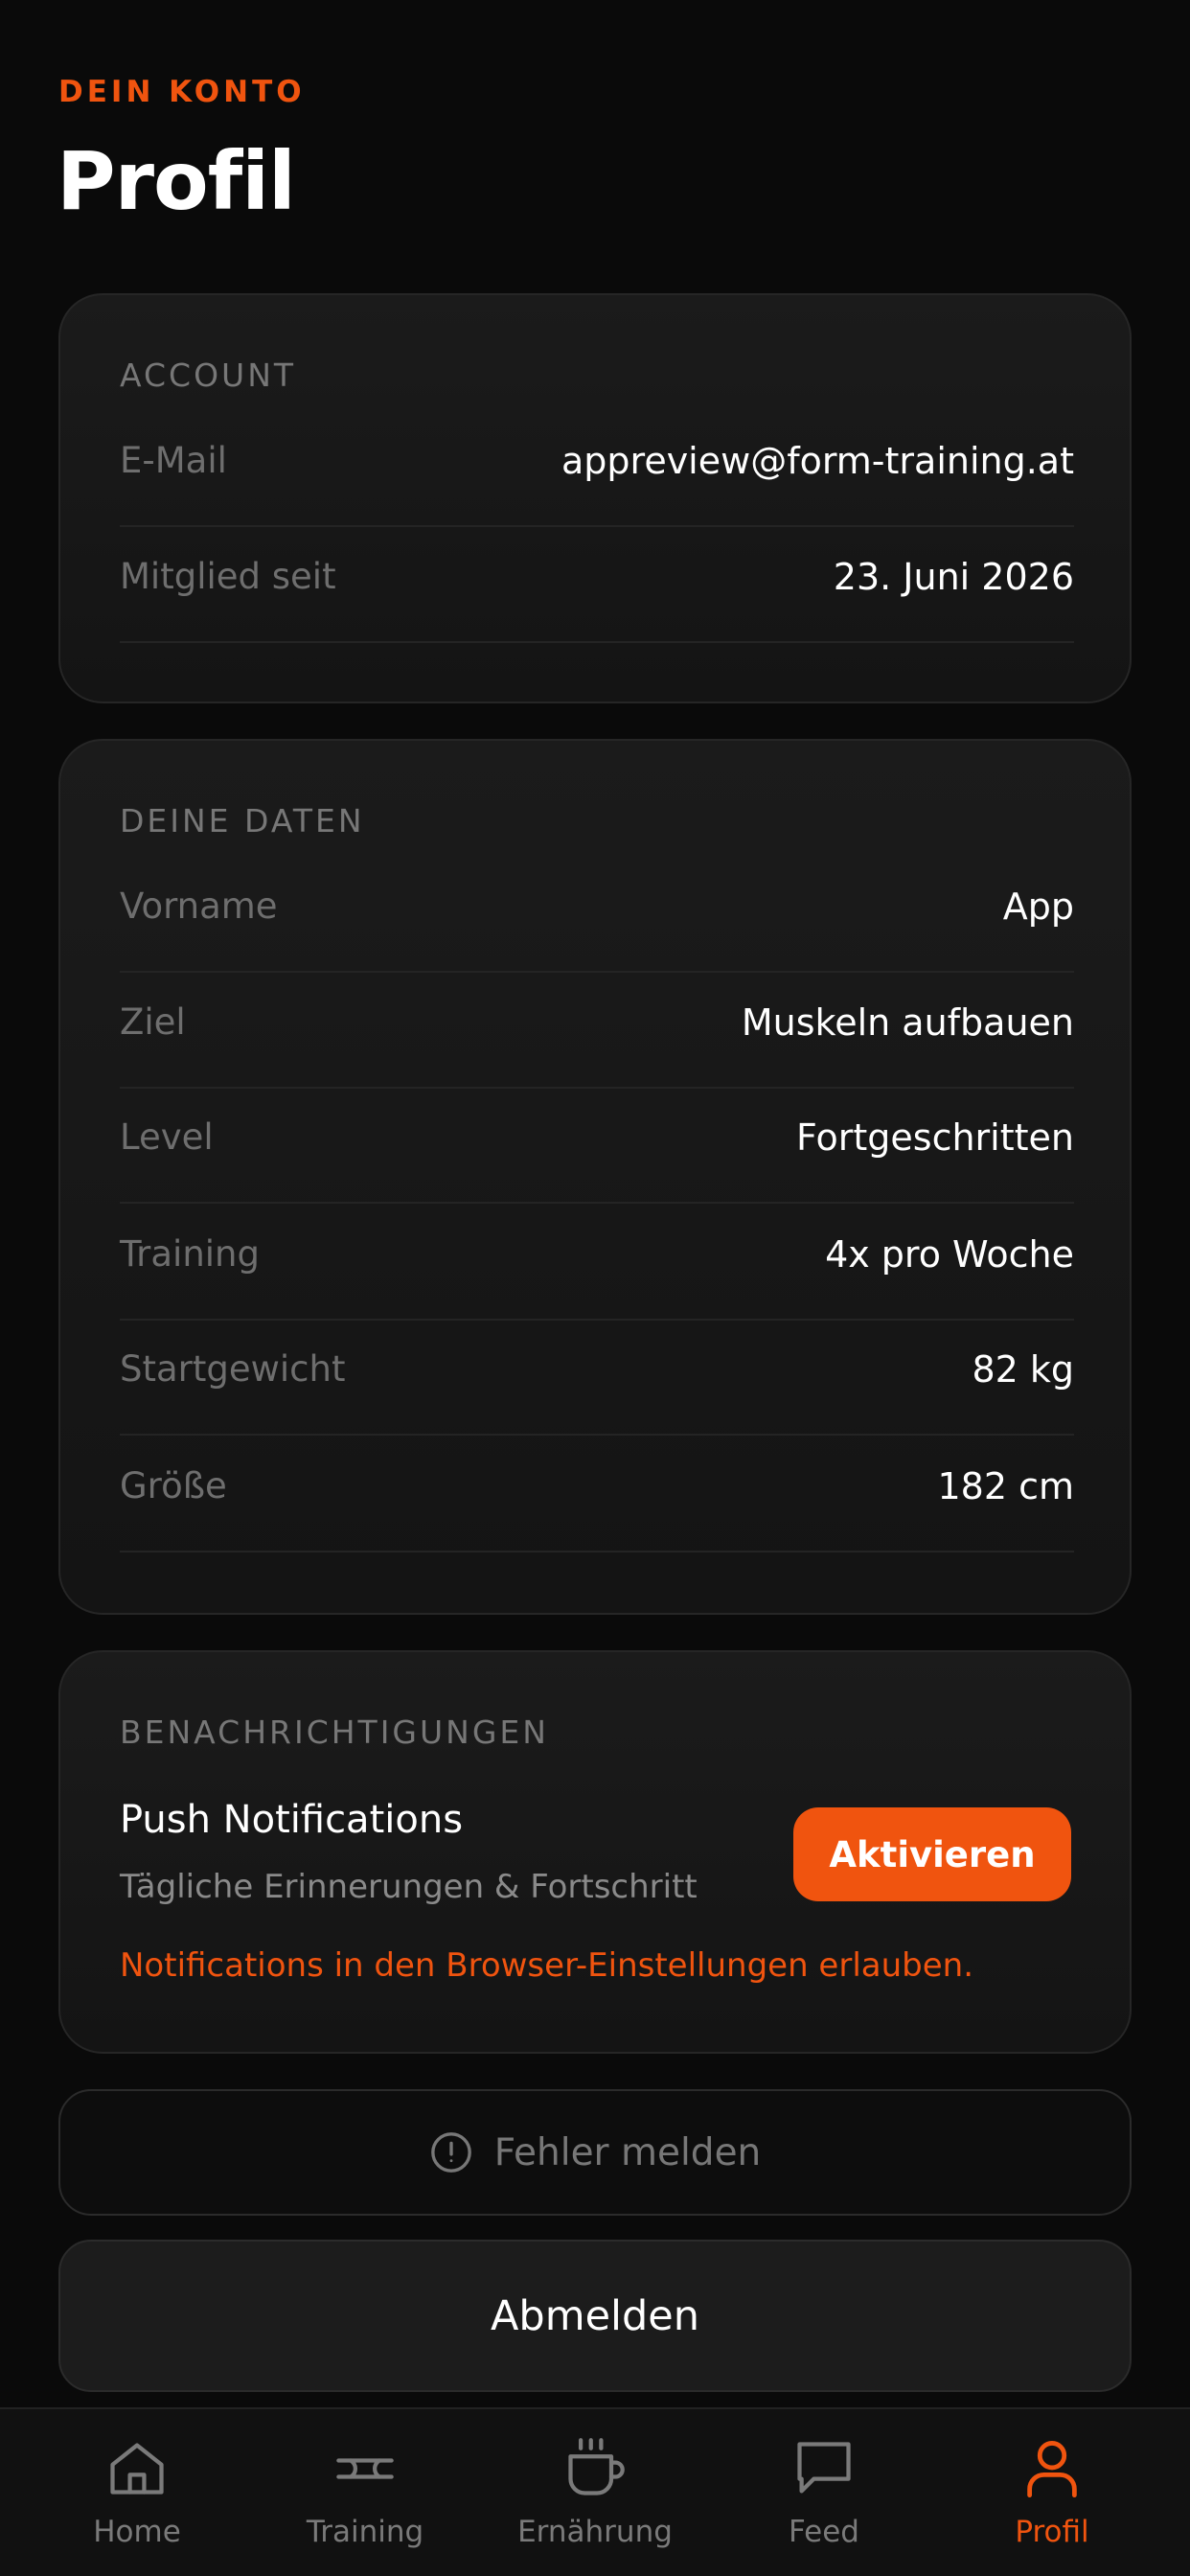  I want to click on notifications-section-label: BENACHRICHTIGUNGEN, so click(334, 1732).